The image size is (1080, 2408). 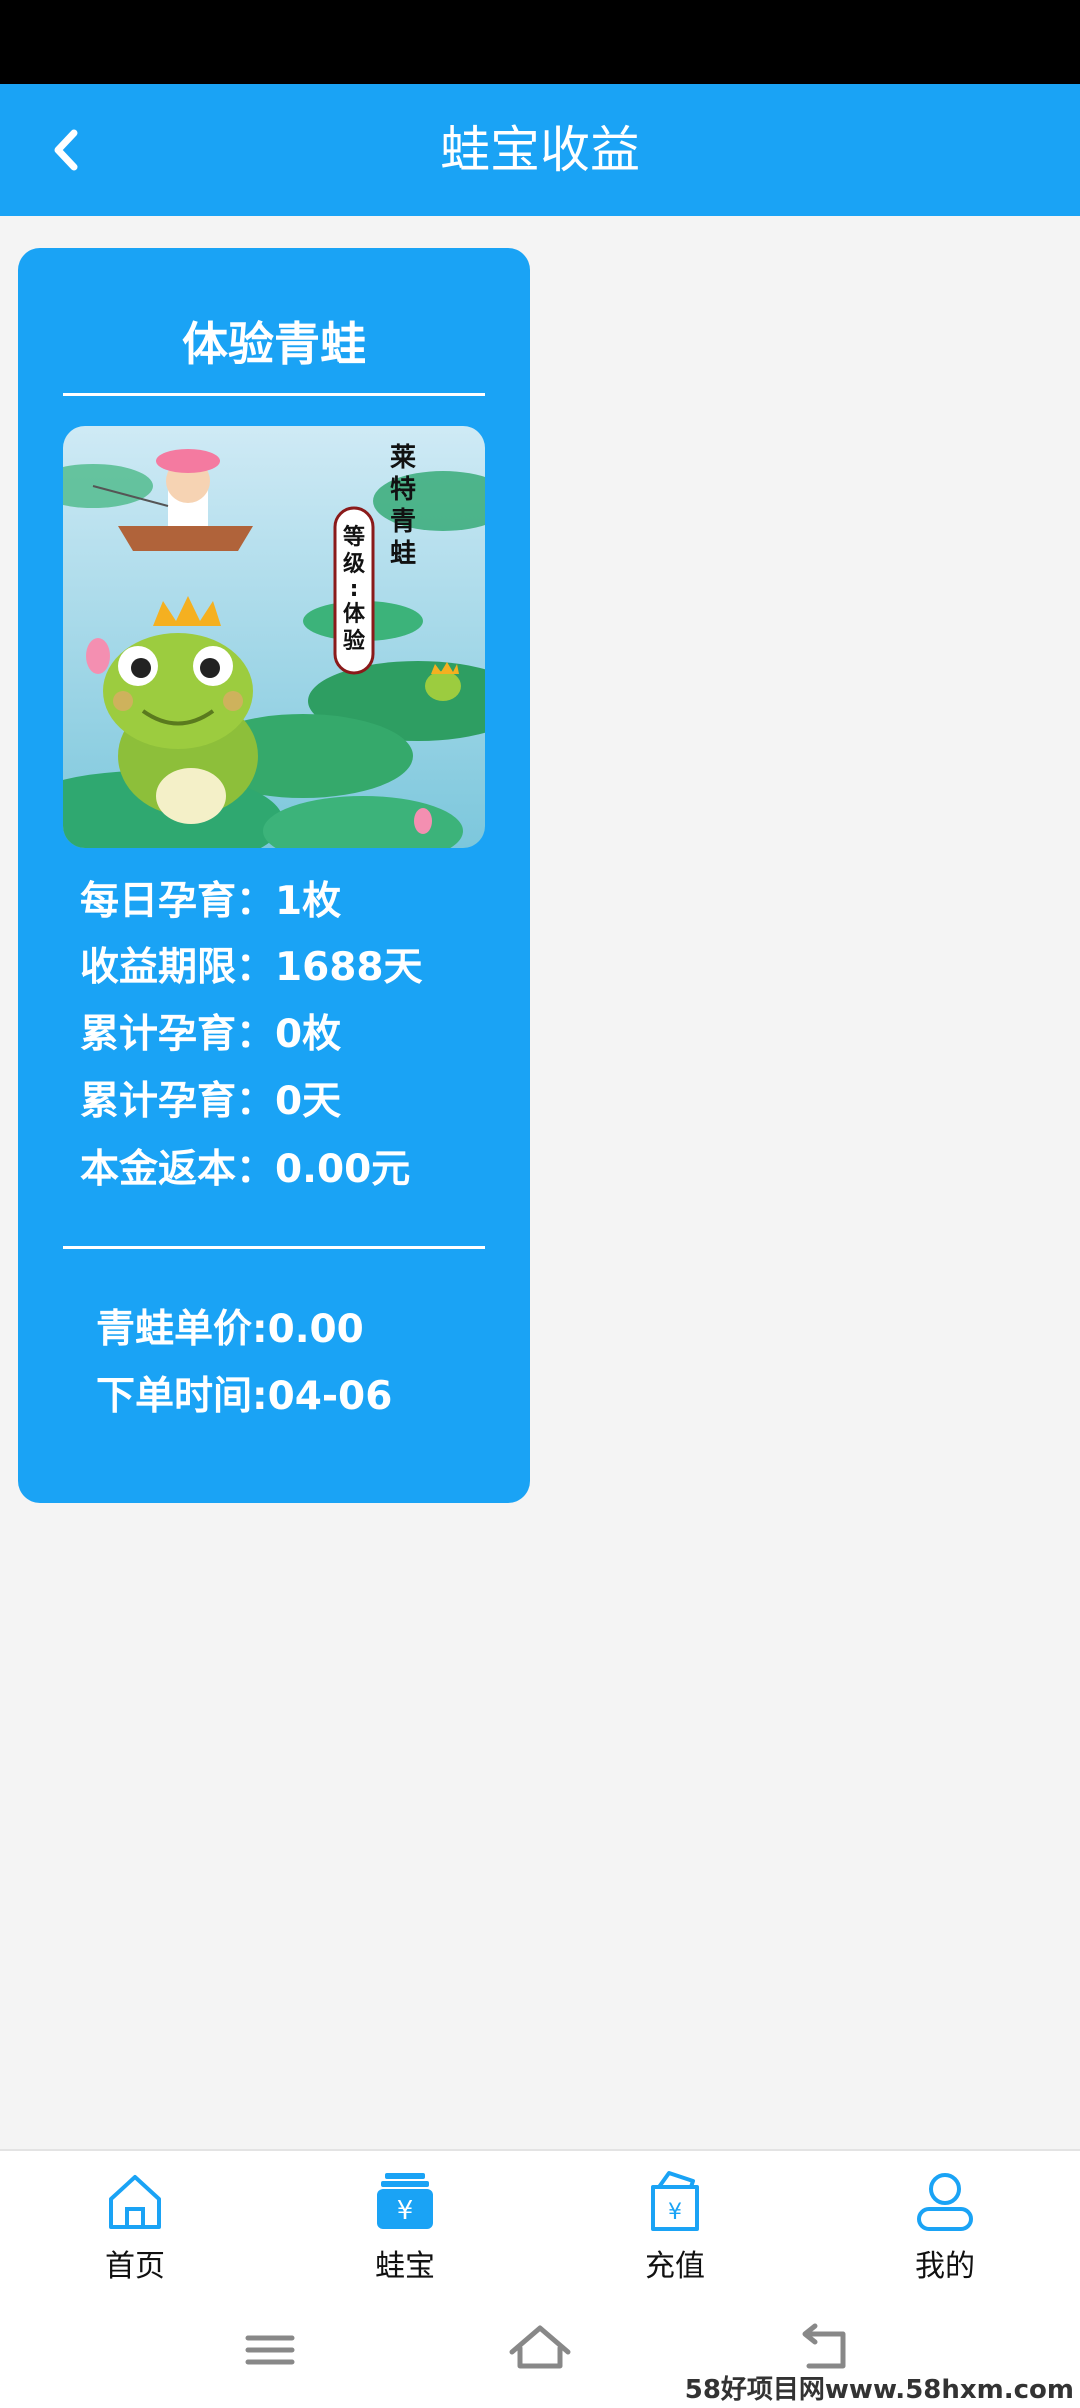 I want to click on home-nav-button, so click(x=540, y=2350).